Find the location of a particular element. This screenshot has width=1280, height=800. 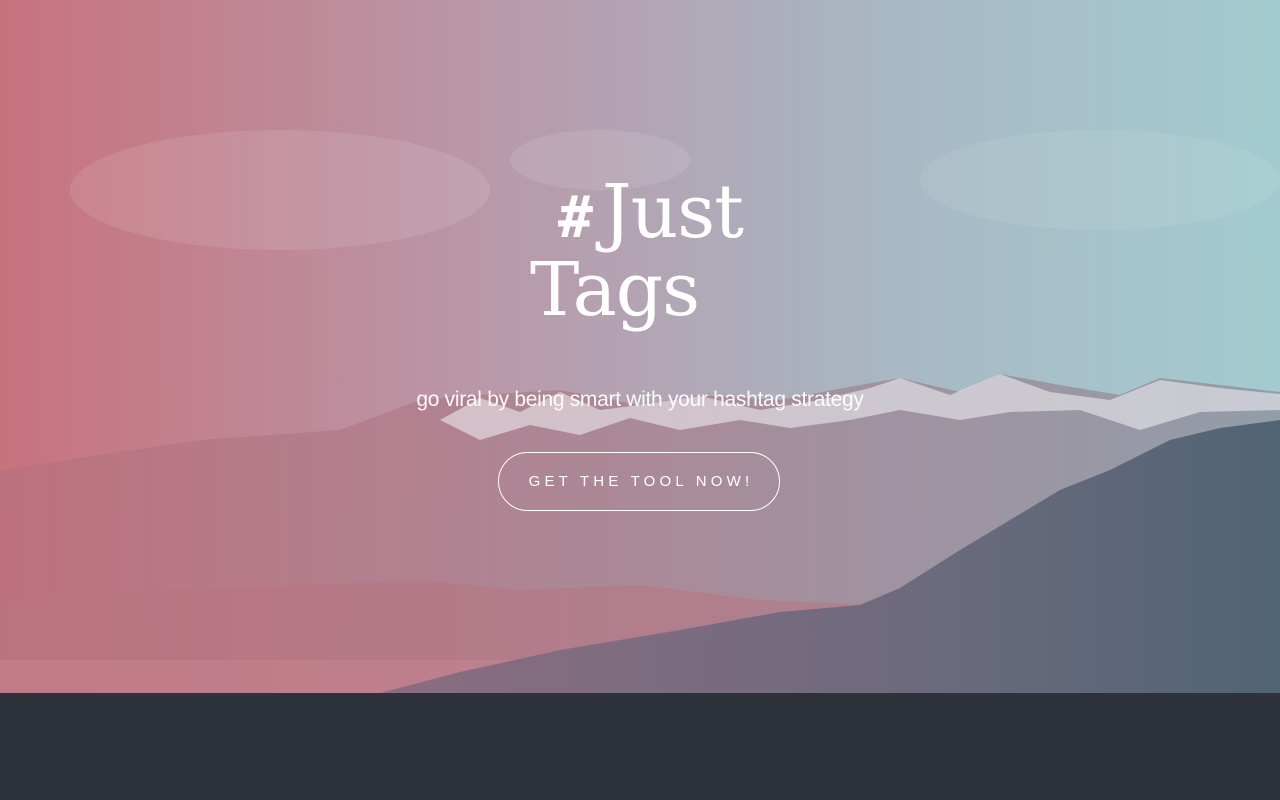

logo-line-1: # Just is located at coordinates (651, 214).